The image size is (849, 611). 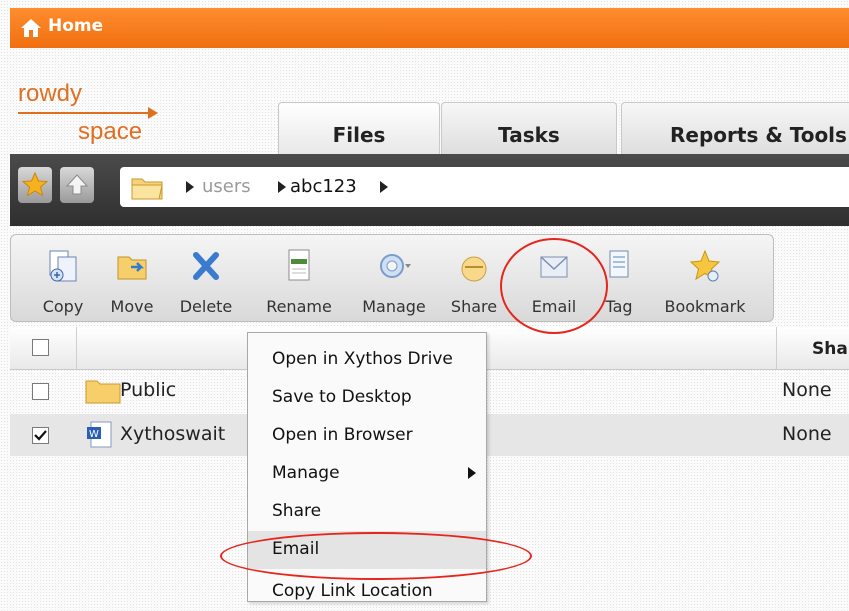 What do you see at coordinates (153, 113) in the screenshot?
I see `logo-arrow` at bounding box center [153, 113].